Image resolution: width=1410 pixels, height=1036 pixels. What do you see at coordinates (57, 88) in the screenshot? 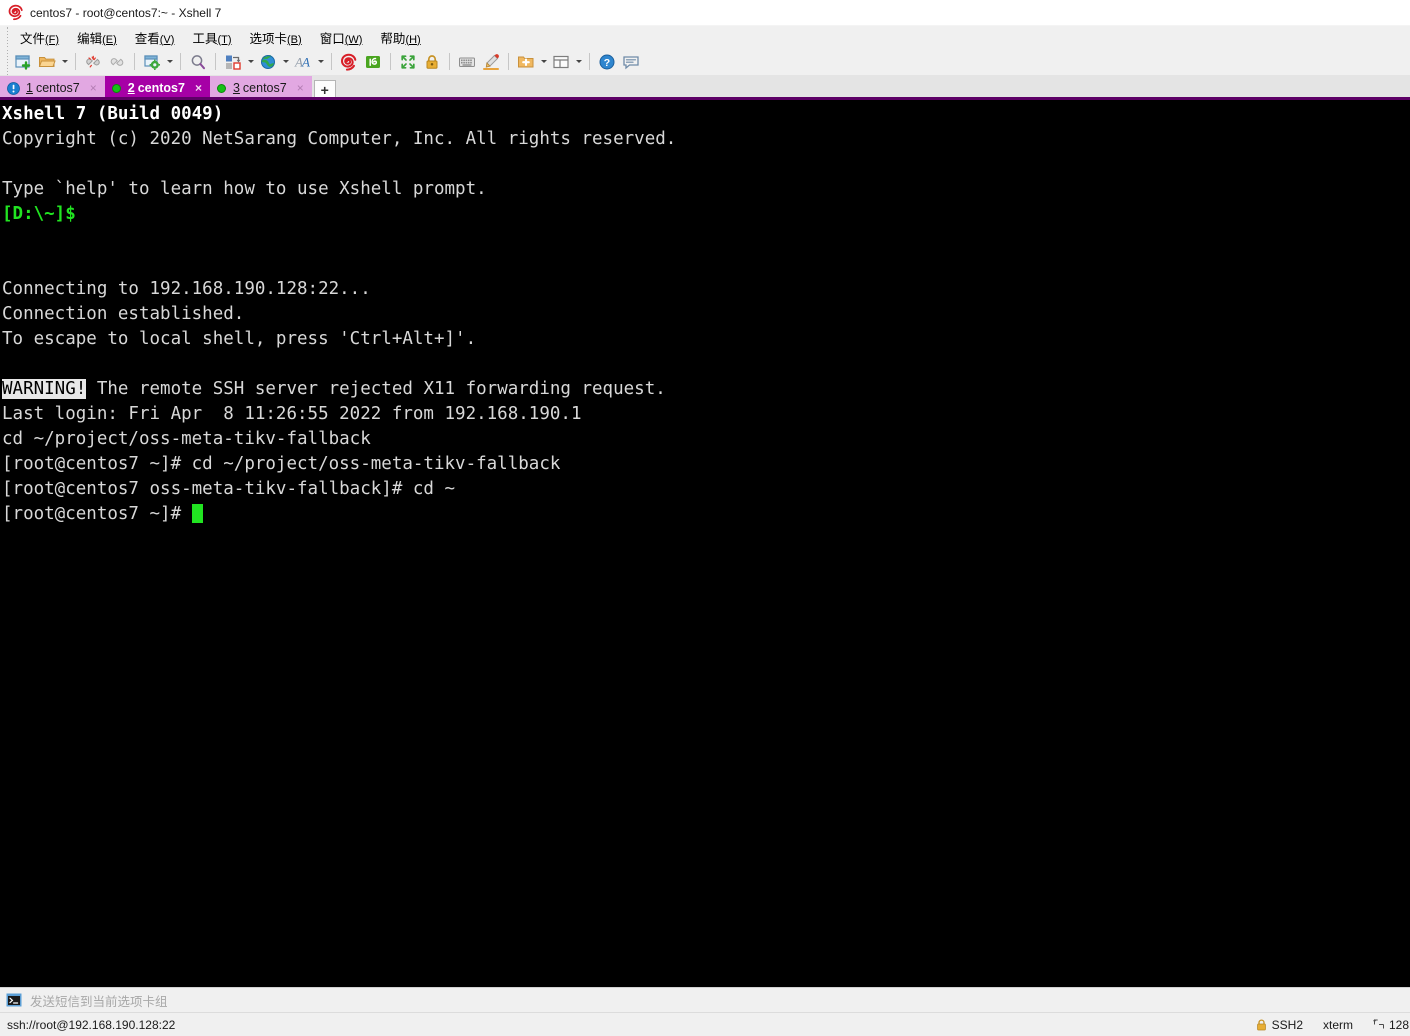
I see `tab-1-label: centos7` at bounding box center [57, 88].